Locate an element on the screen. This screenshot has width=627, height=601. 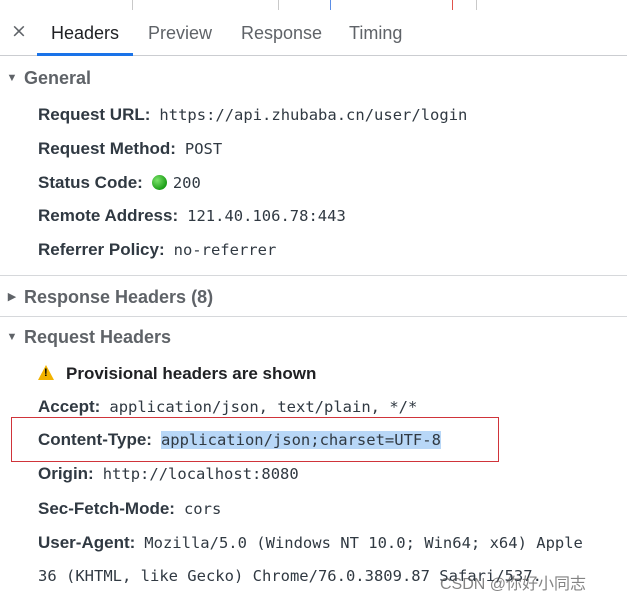
header-value: http://localhost:8080 is located at coordinates (200, 474).